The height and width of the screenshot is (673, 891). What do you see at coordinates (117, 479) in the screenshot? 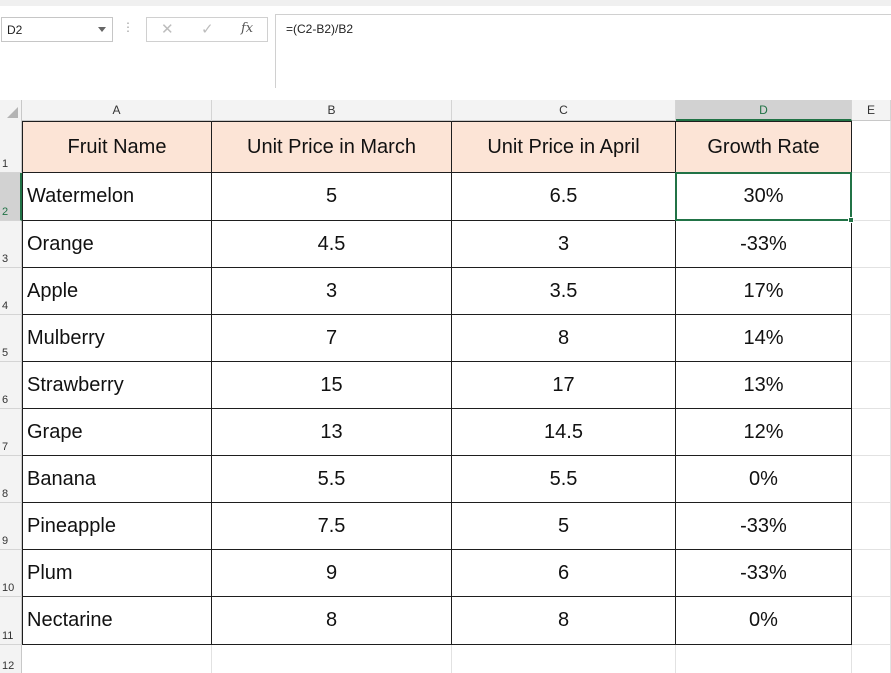
I see `table-cell: Banana` at bounding box center [117, 479].